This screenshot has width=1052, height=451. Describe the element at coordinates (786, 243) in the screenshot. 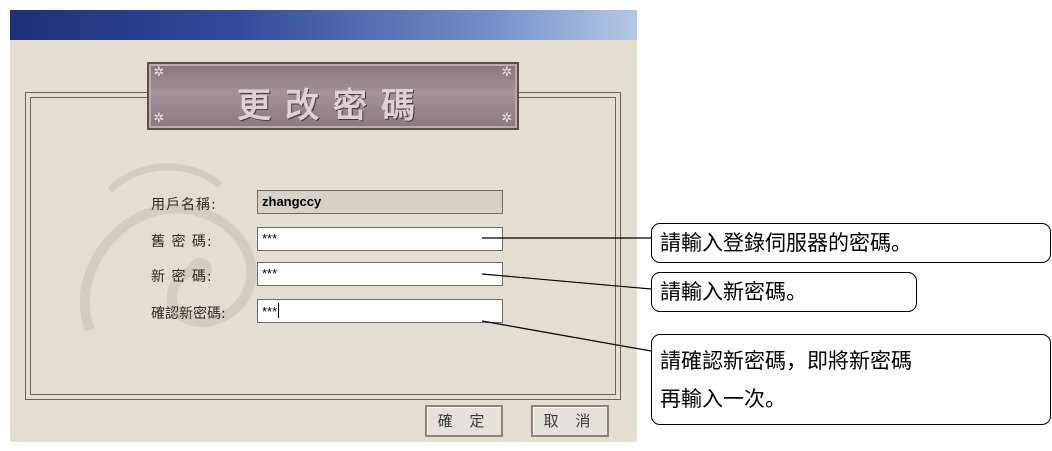

I see `callout-old-password-text: 請輸入登錄伺服器的密碼。` at that location.